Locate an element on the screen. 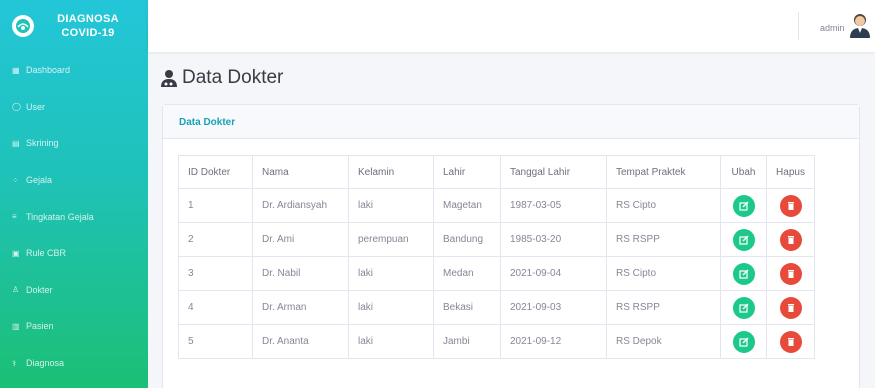 The width and height of the screenshot is (875, 388). sidebar-item-pasien: ▥ Pasien is located at coordinates (74, 326).